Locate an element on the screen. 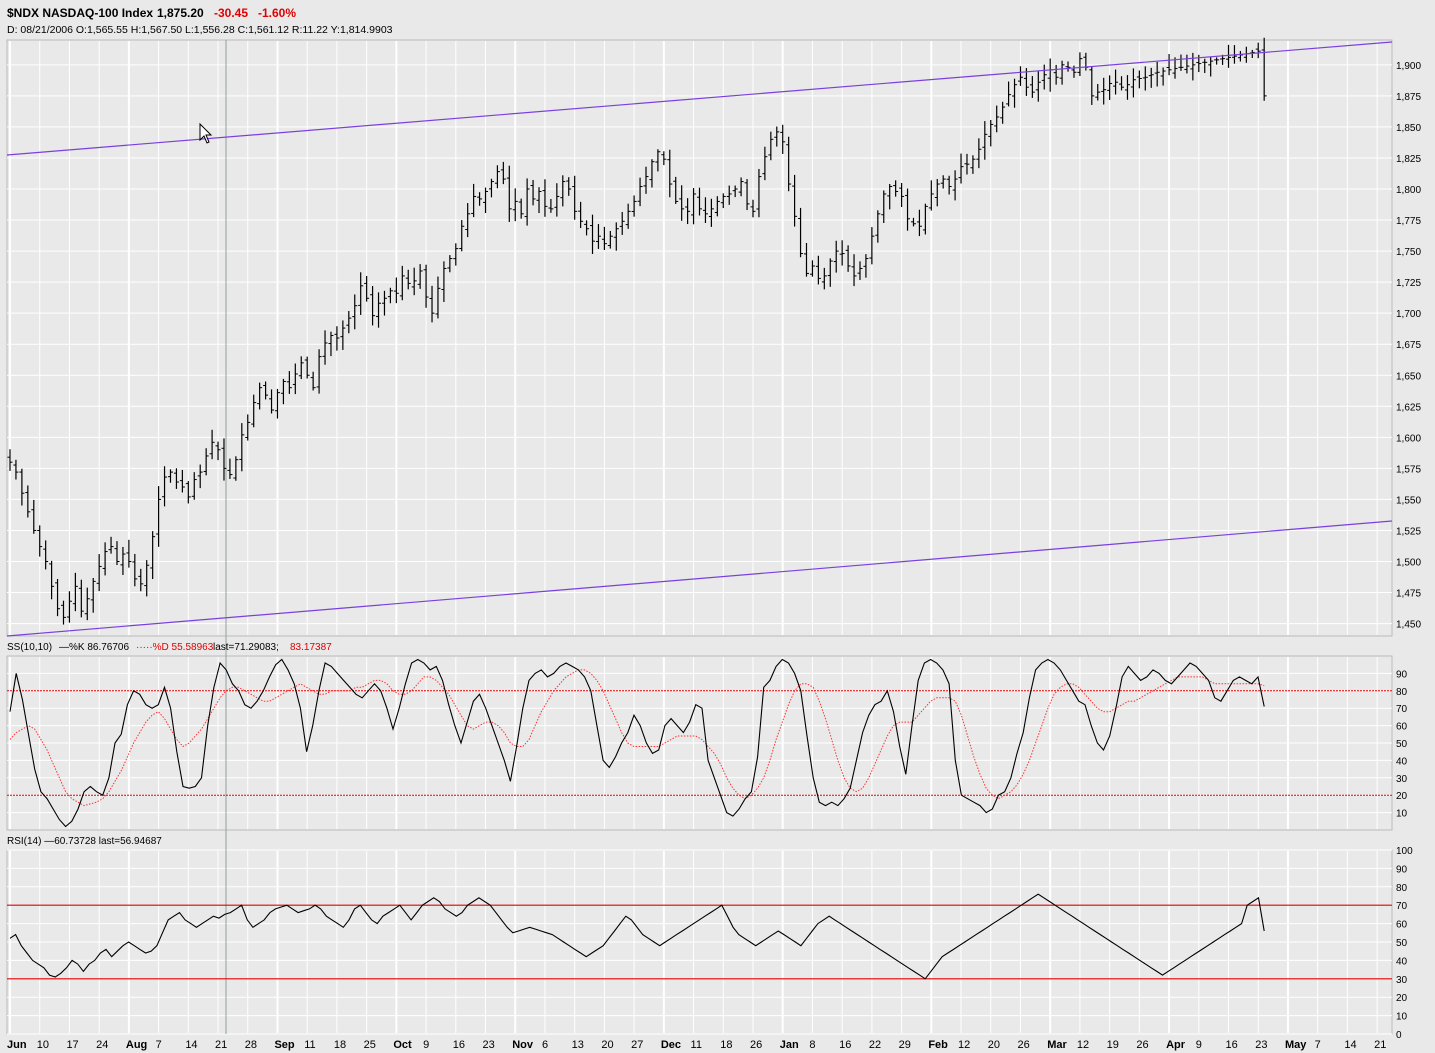 The image size is (1435, 1053). date-x-tick-label: 25 is located at coordinates (370, 1045).